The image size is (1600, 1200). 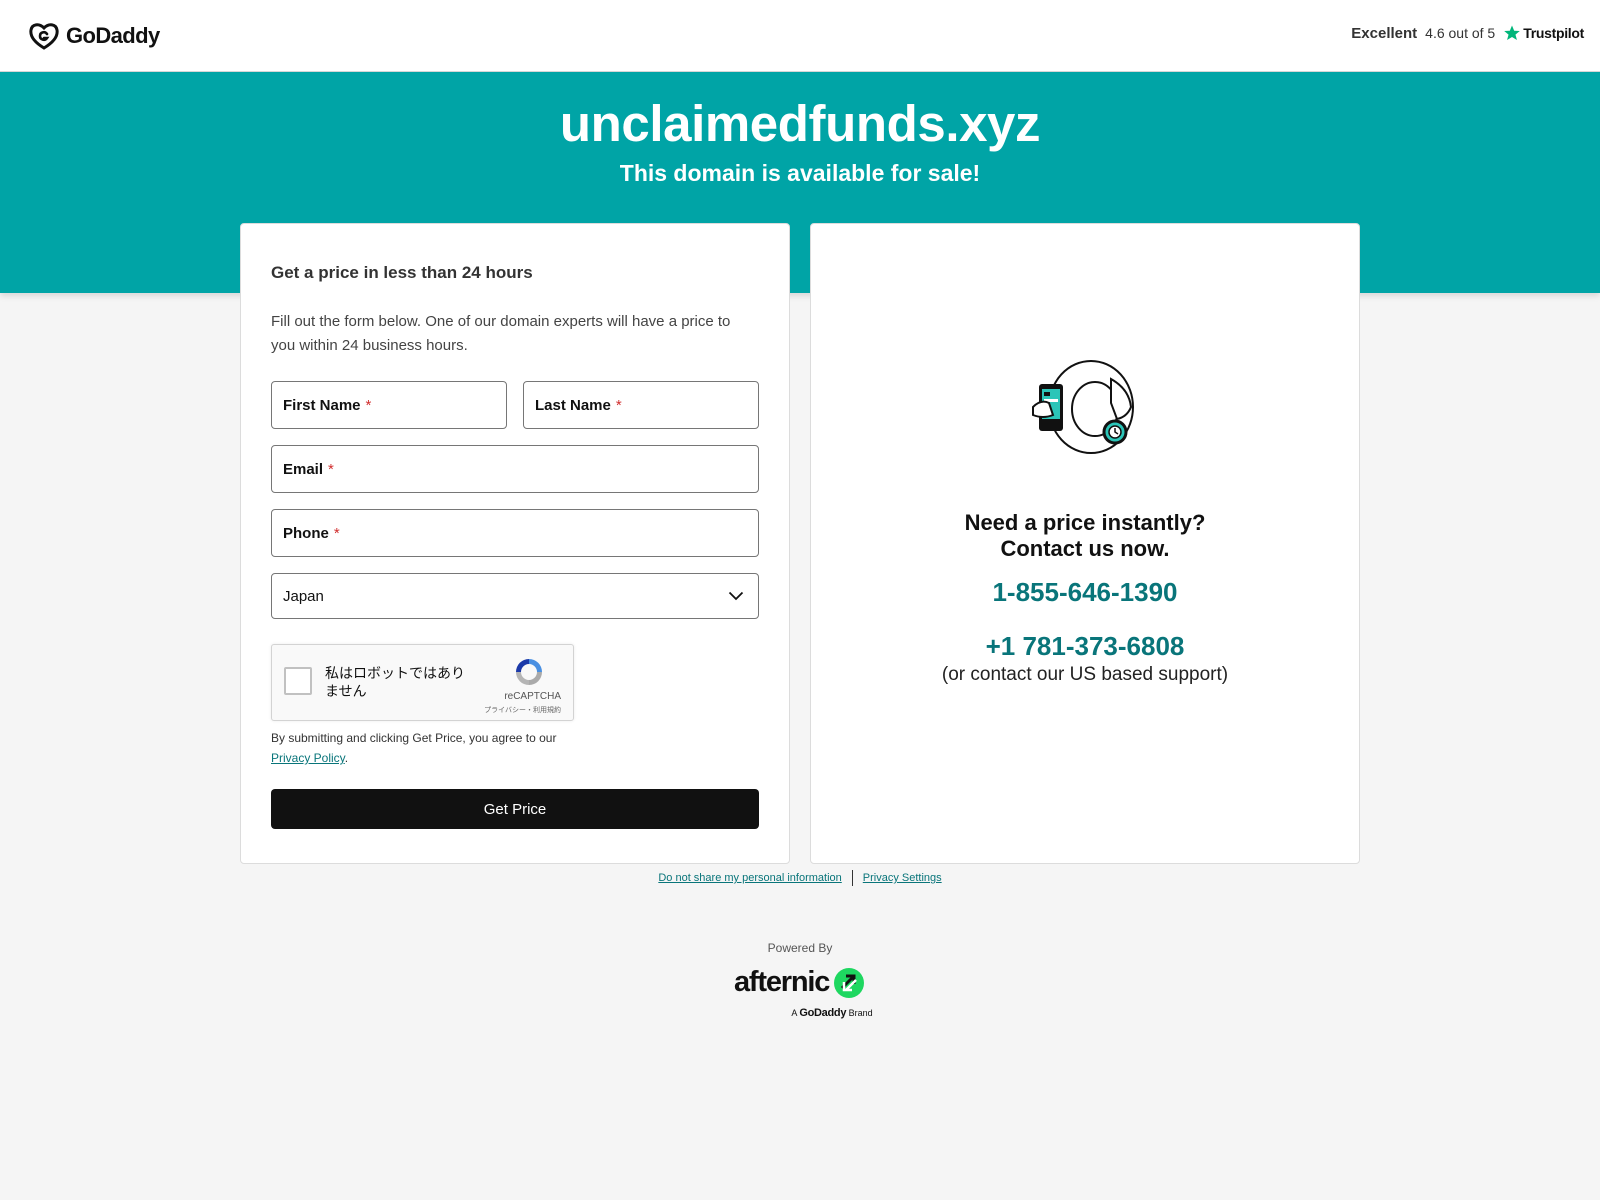 What do you see at coordinates (573, 405) in the screenshot?
I see `last-name-label: Last Name` at bounding box center [573, 405].